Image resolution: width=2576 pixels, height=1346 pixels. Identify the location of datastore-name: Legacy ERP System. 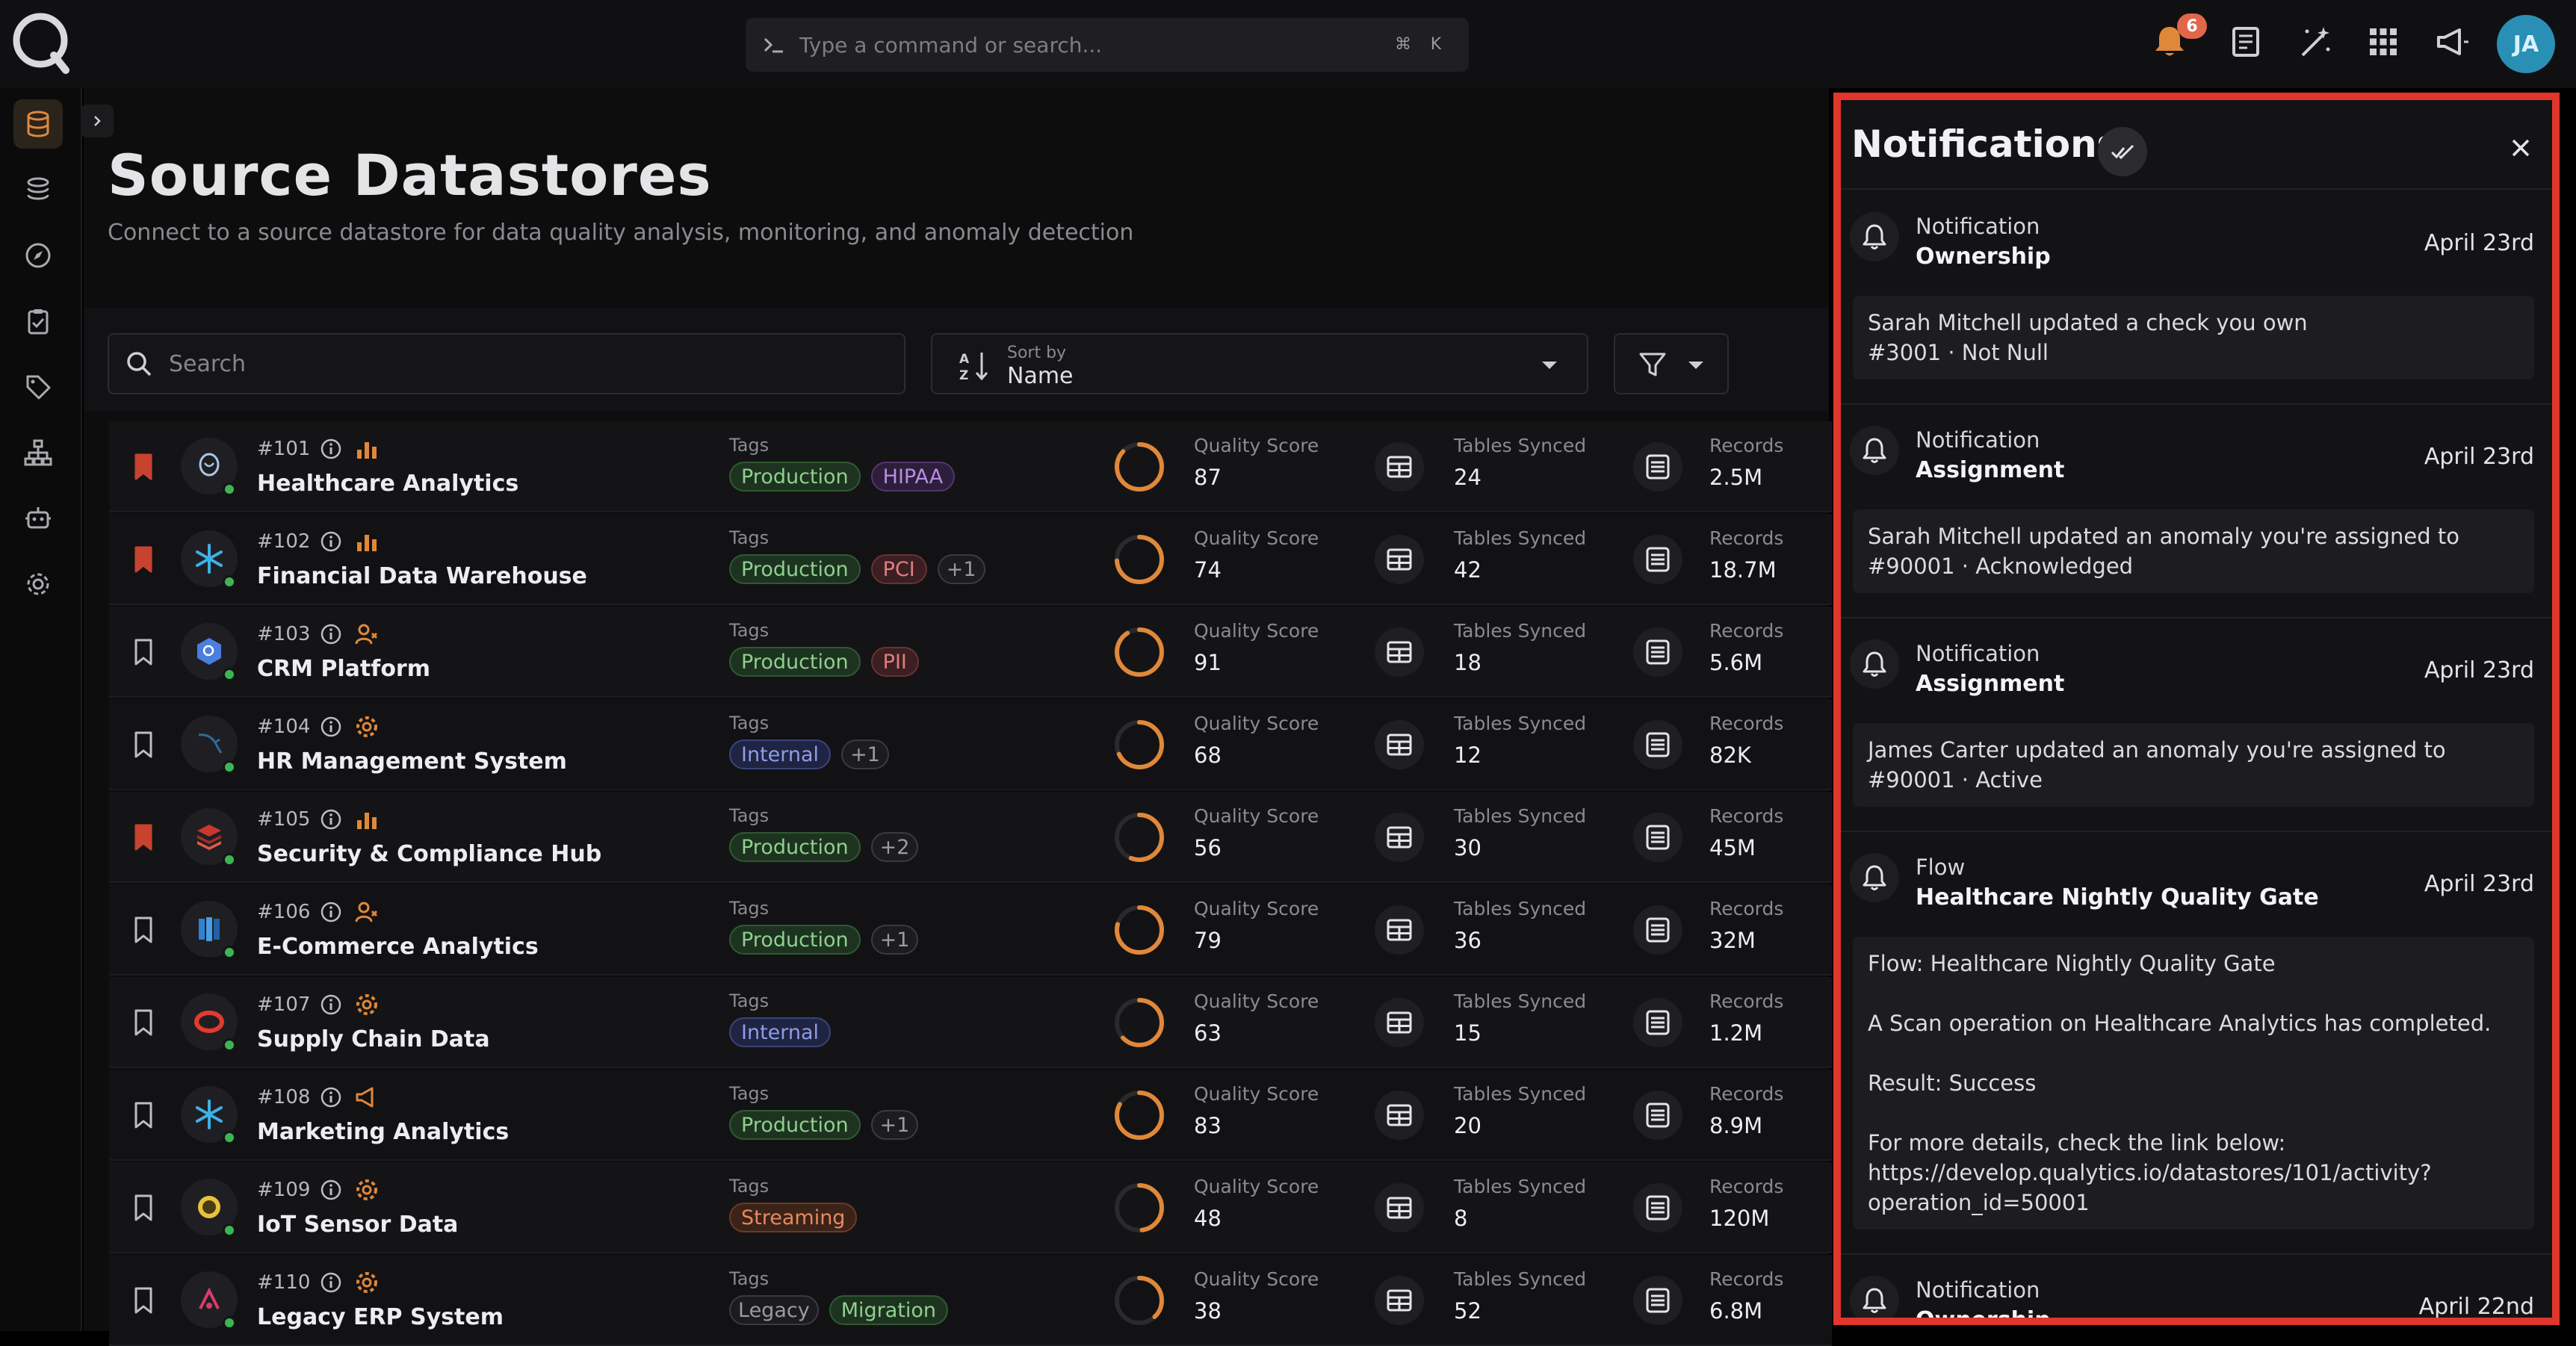
(380, 1317).